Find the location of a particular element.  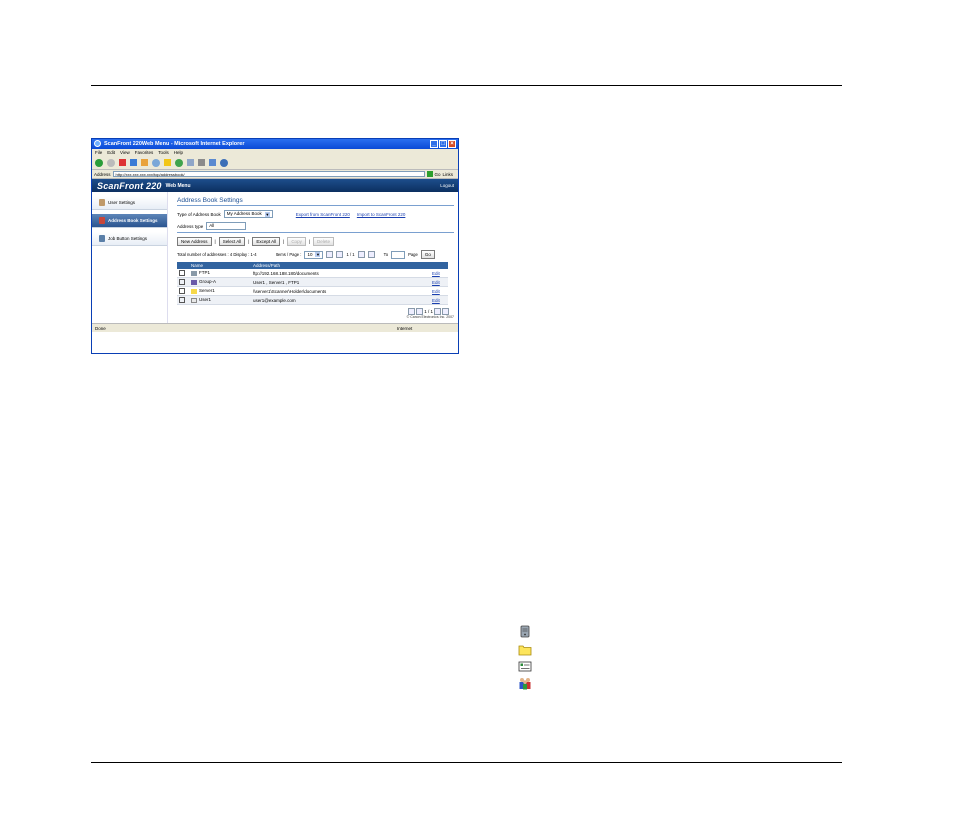

chevron-down-icon: ▼ is located at coordinates (318, 254).